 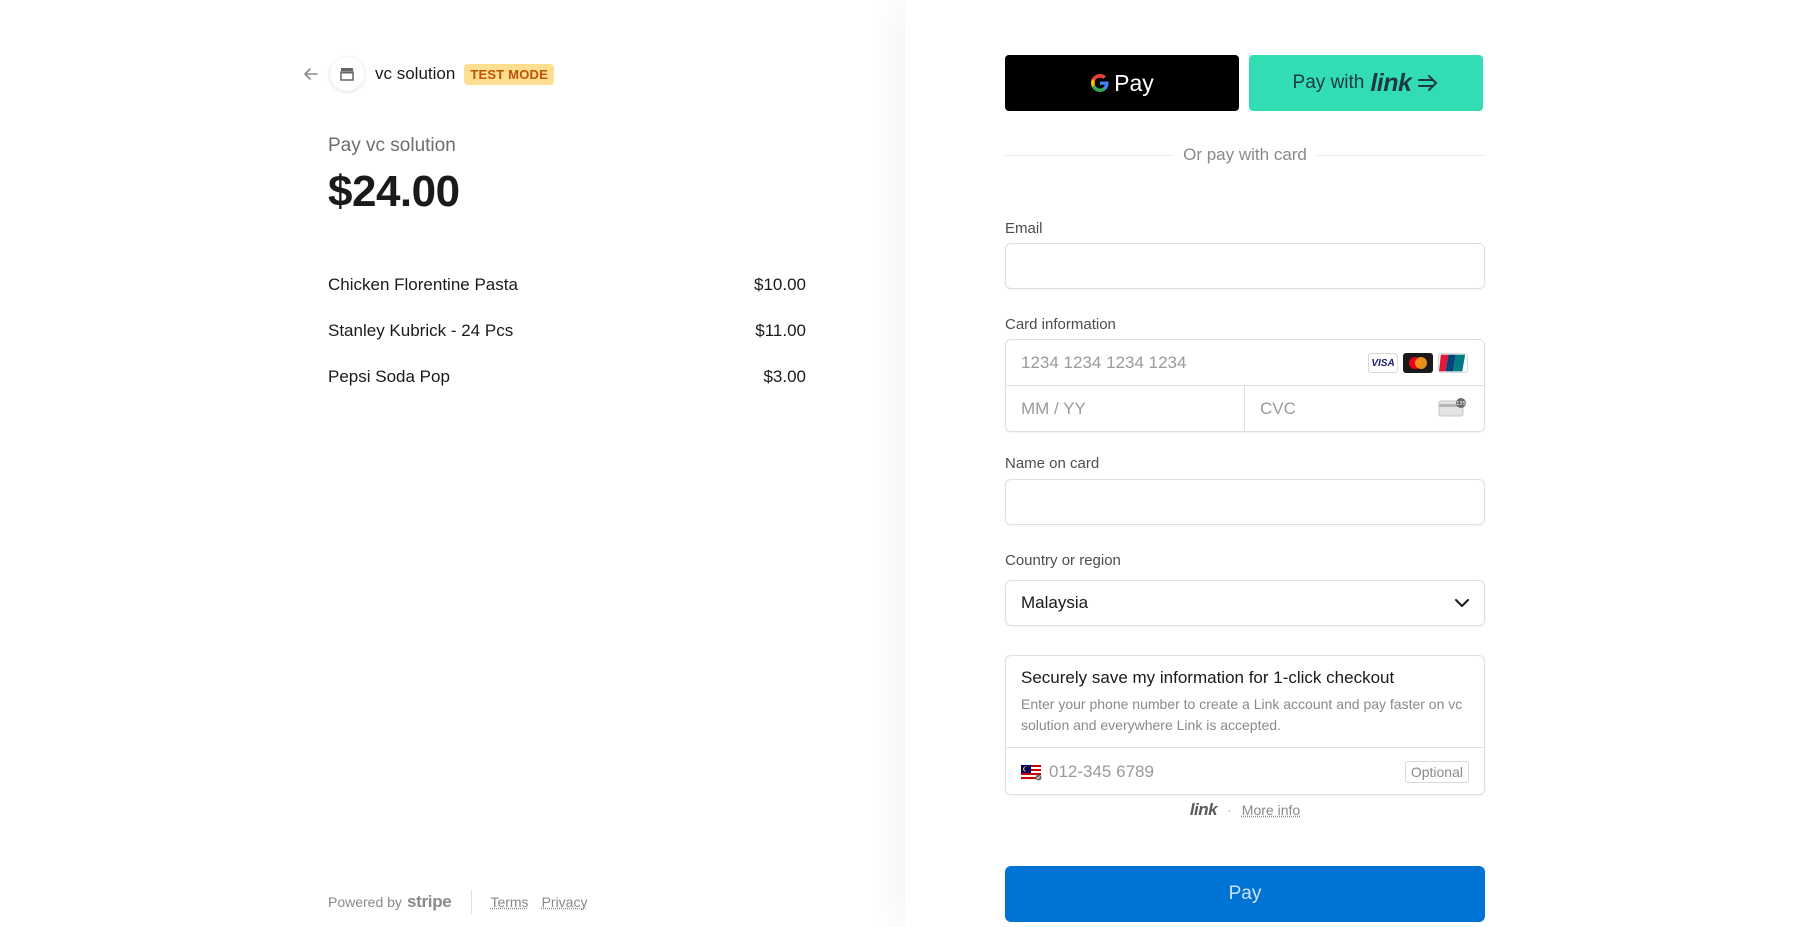 What do you see at coordinates (1245, 603) in the screenshot?
I see `country-select: Malaysia` at bounding box center [1245, 603].